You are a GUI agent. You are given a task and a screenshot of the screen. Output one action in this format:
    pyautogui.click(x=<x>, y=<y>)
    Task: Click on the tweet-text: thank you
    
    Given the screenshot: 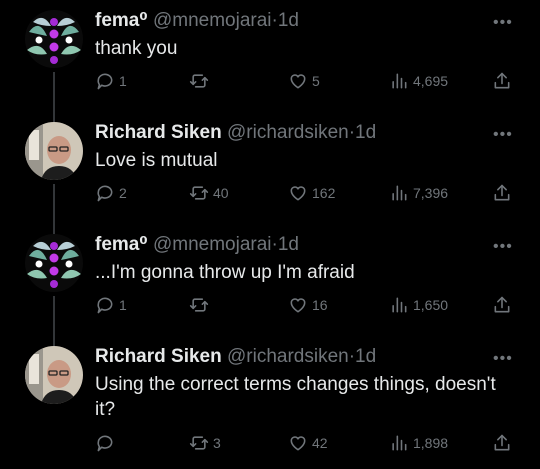 What is the action you would take?
    pyautogui.click(x=136, y=48)
    